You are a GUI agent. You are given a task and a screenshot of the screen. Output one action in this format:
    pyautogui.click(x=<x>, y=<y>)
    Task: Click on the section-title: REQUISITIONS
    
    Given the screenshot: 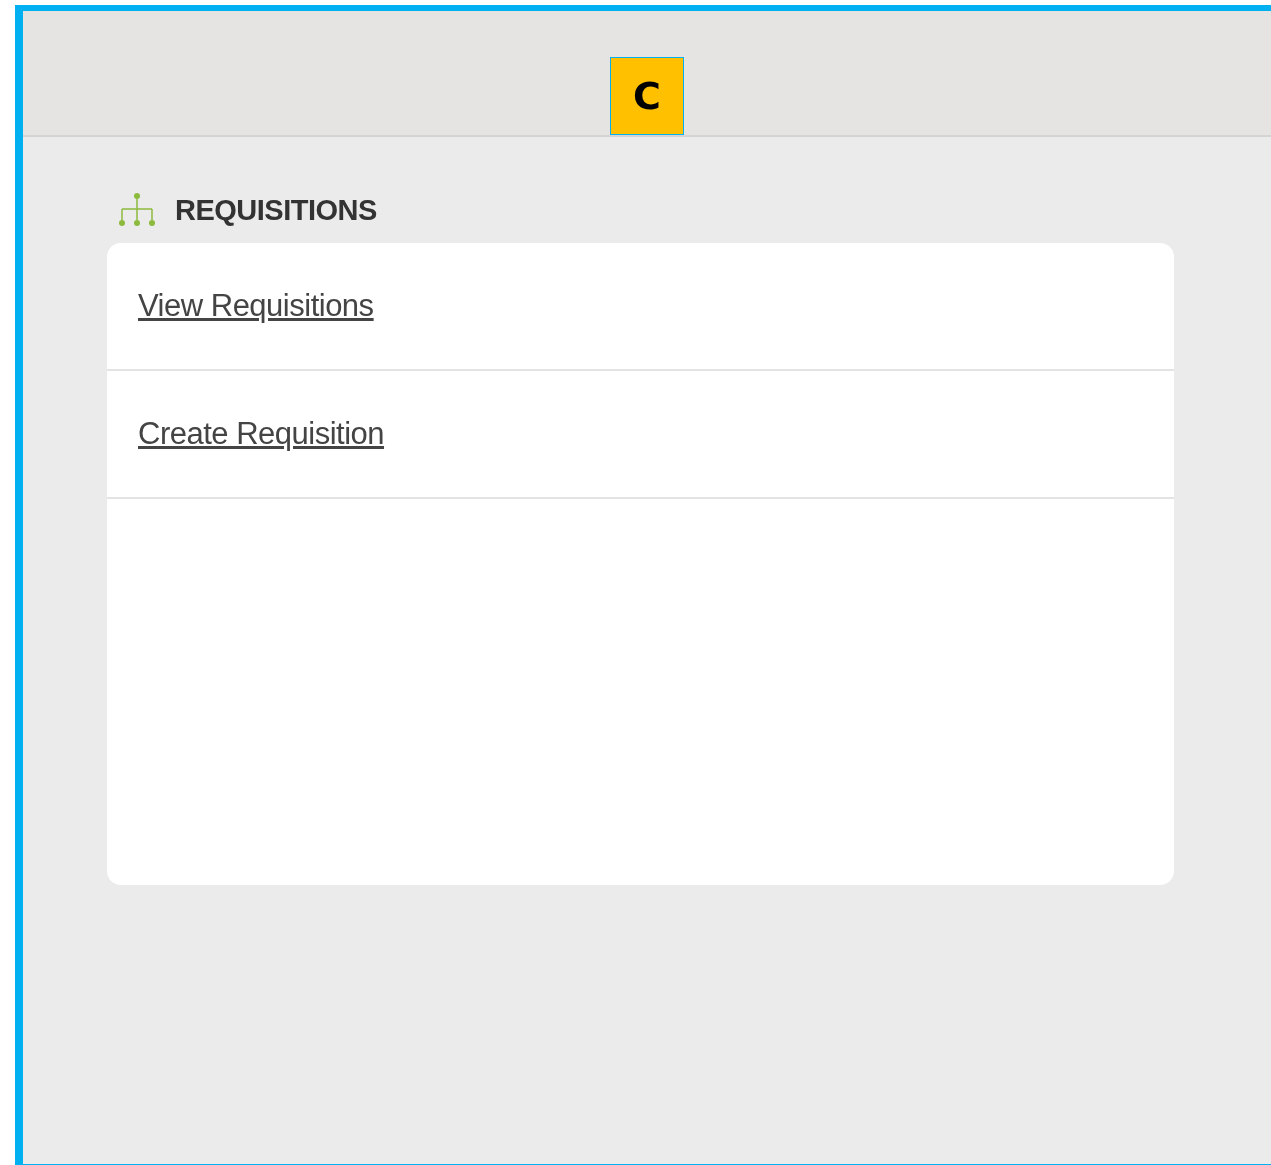 What is the action you would take?
    pyautogui.click(x=276, y=210)
    